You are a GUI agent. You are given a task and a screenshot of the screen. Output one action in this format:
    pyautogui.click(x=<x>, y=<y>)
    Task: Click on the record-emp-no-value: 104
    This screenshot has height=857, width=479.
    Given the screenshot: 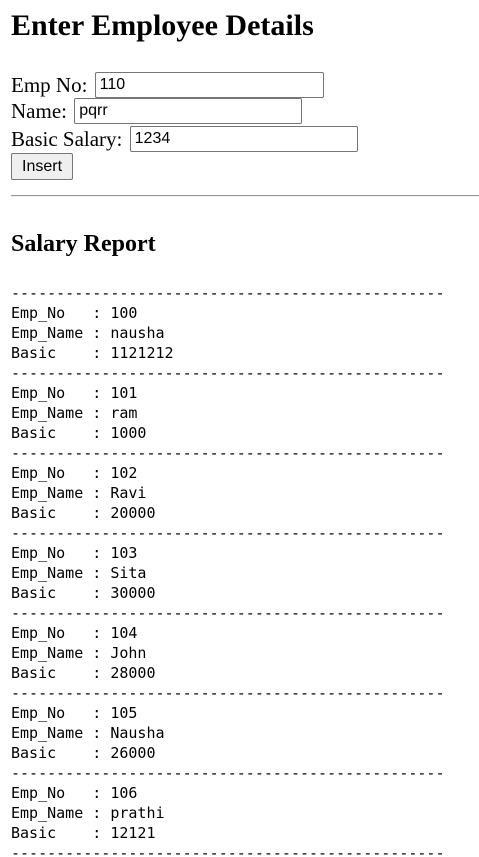 What is the action you would take?
    pyautogui.click(x=124, y=633)
    